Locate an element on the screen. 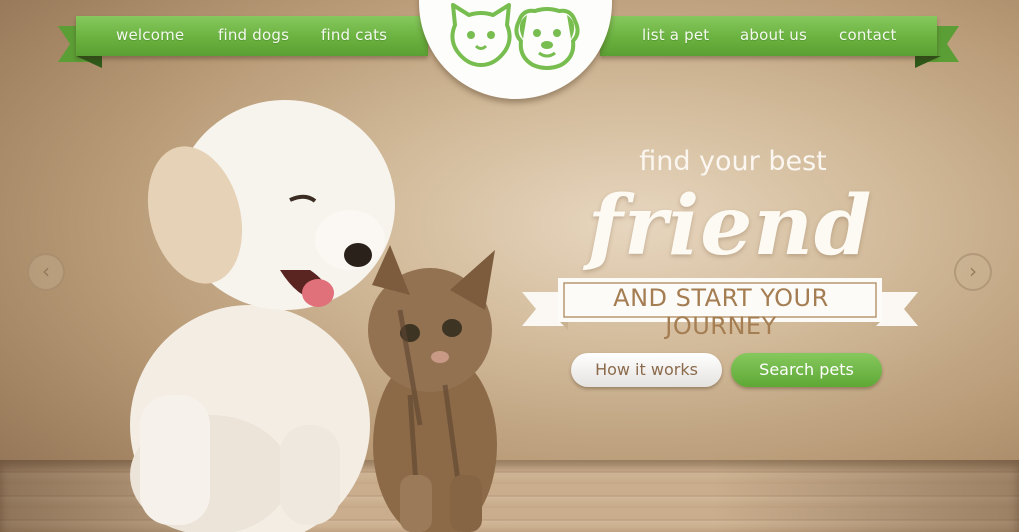 The width and height of the screenshot is (1019, 532). how-it-works-button: How it works is located at coordinates (646, 370).